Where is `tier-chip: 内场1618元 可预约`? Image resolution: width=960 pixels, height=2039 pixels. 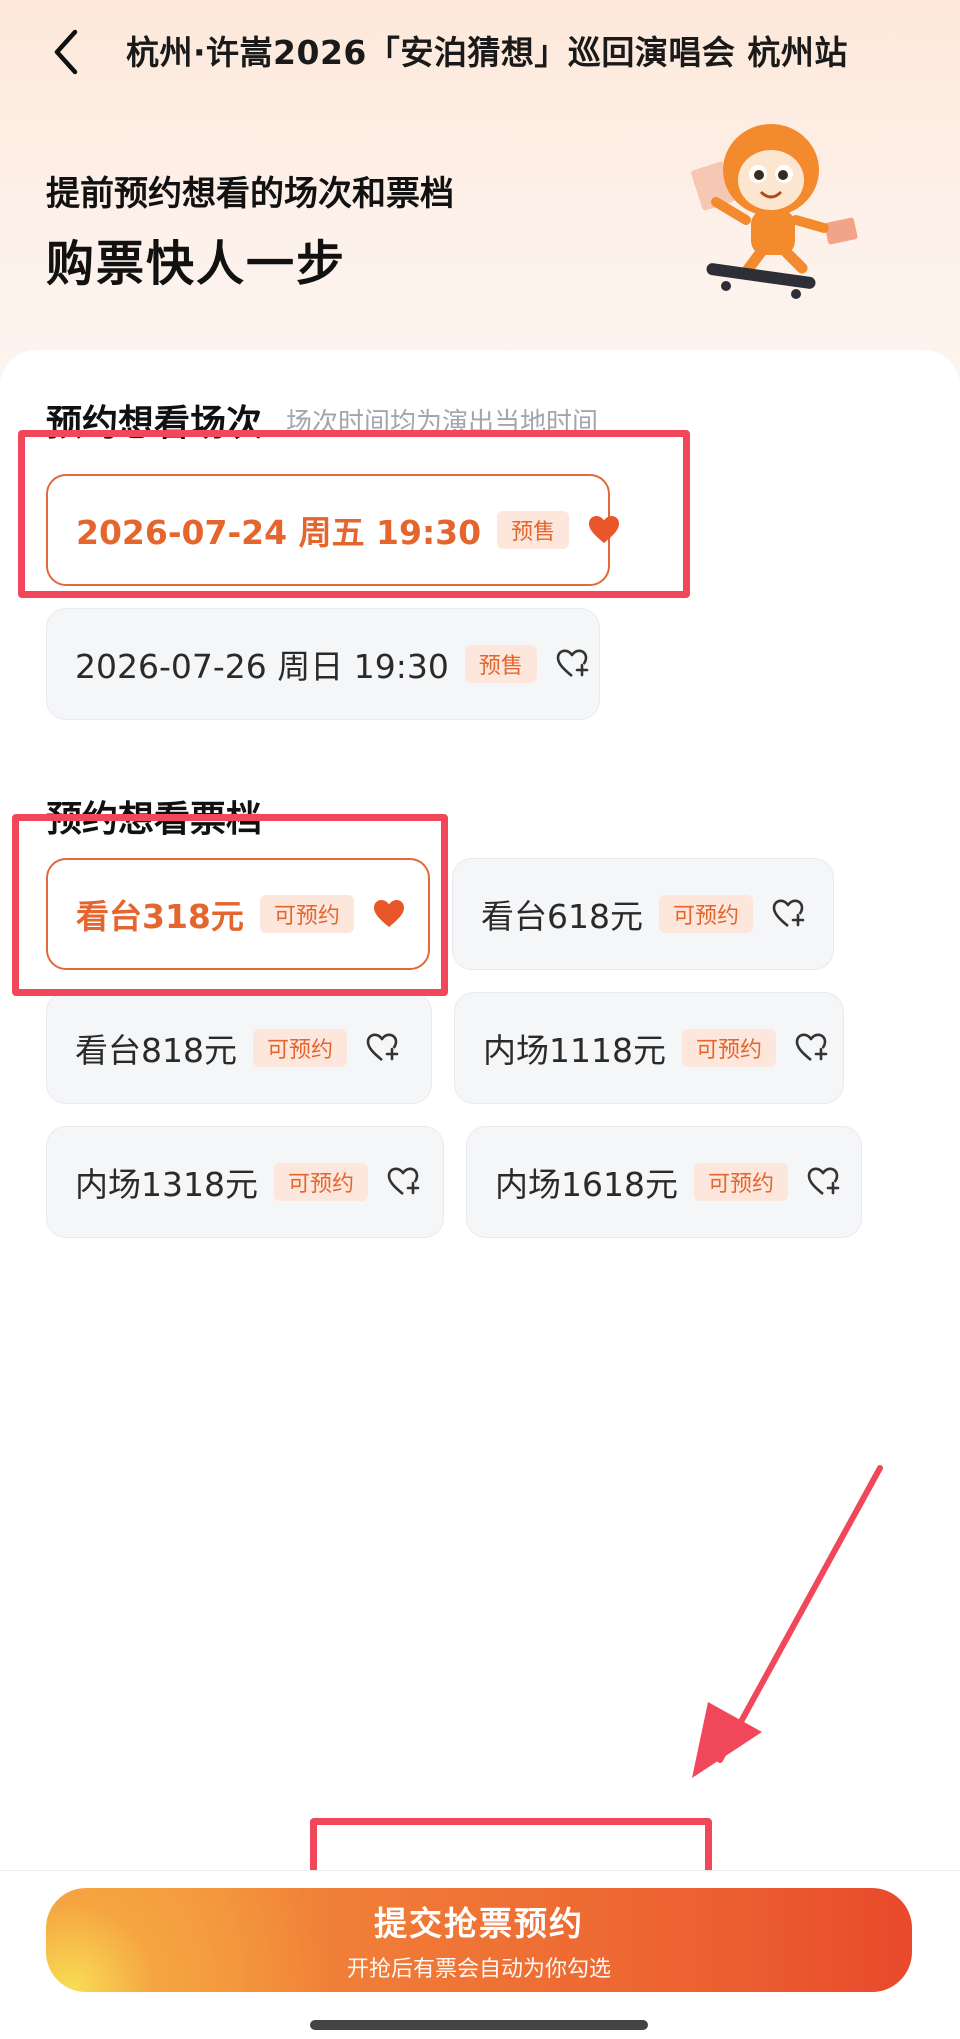 tier-chip: 内场1618元 可预约 is located at coordinates (664, 1182).